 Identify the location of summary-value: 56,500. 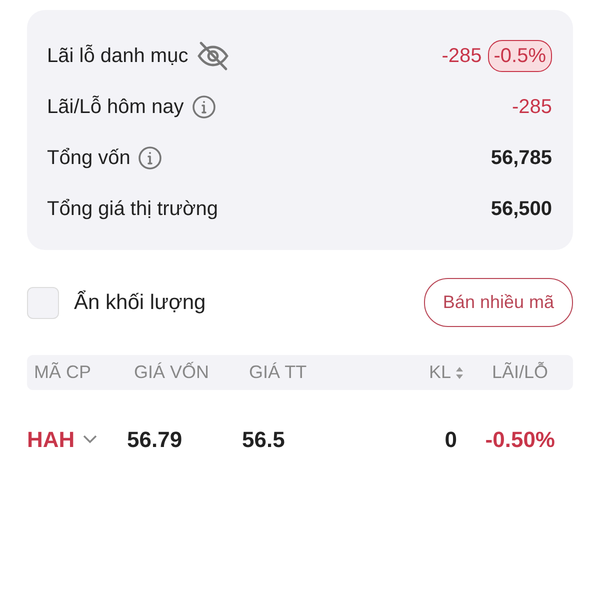
(521, 209).